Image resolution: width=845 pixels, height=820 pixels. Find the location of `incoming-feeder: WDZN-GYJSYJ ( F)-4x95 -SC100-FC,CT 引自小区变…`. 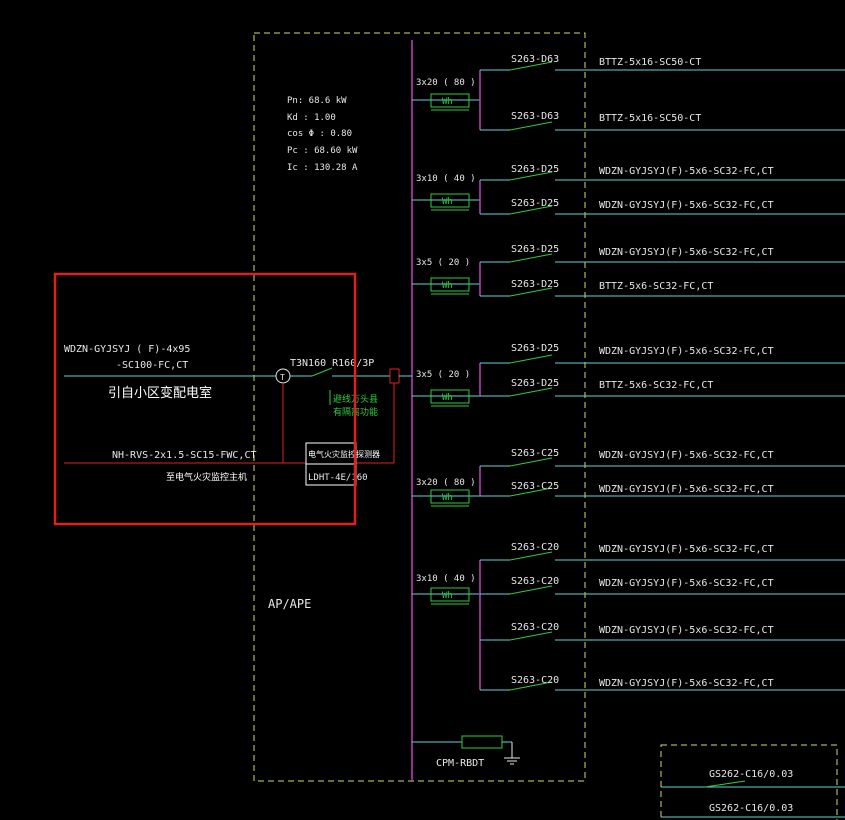

incoming-feeder: WDZN-GYJSYJ ( F)-4x95 -SC100-FC,CT 引自小区变… is located at coordinates (238, 415).